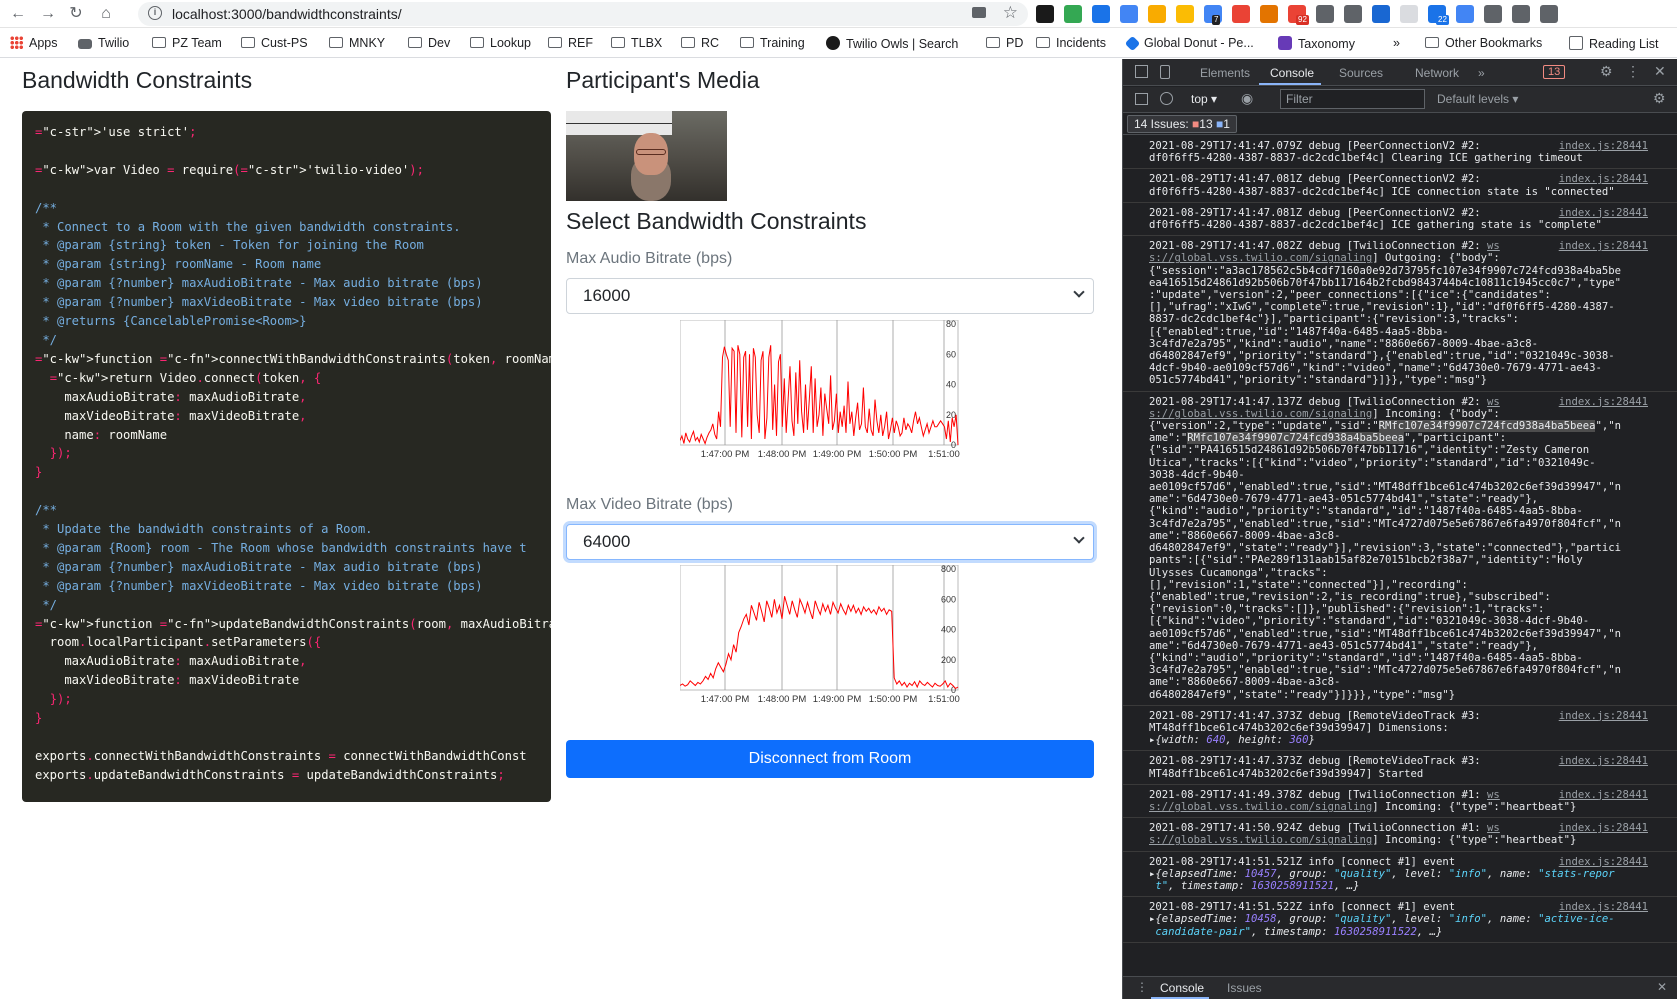  I want to click on address-bar: i localhost:3000/bandwidthconstraints/ ☆, so click(583, 14).